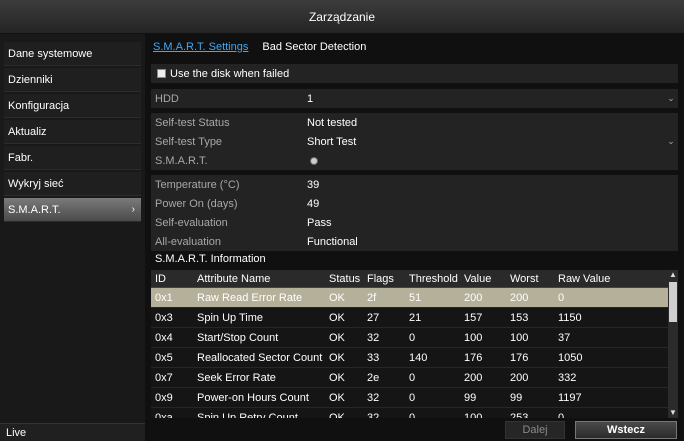  Describe the element at coordinates (478, 278) in the screenshot. I see `column-header: Value` at that location.